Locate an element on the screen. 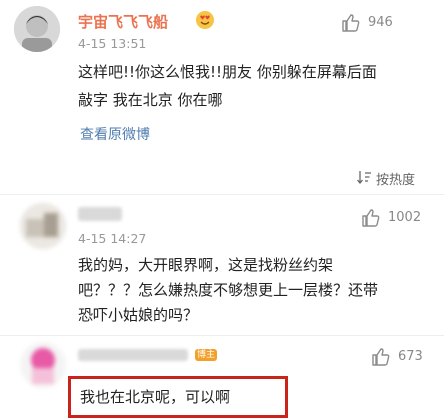 This screenshot has height=418, width=444. like-count: 673 is located at coordinates (410, 356).